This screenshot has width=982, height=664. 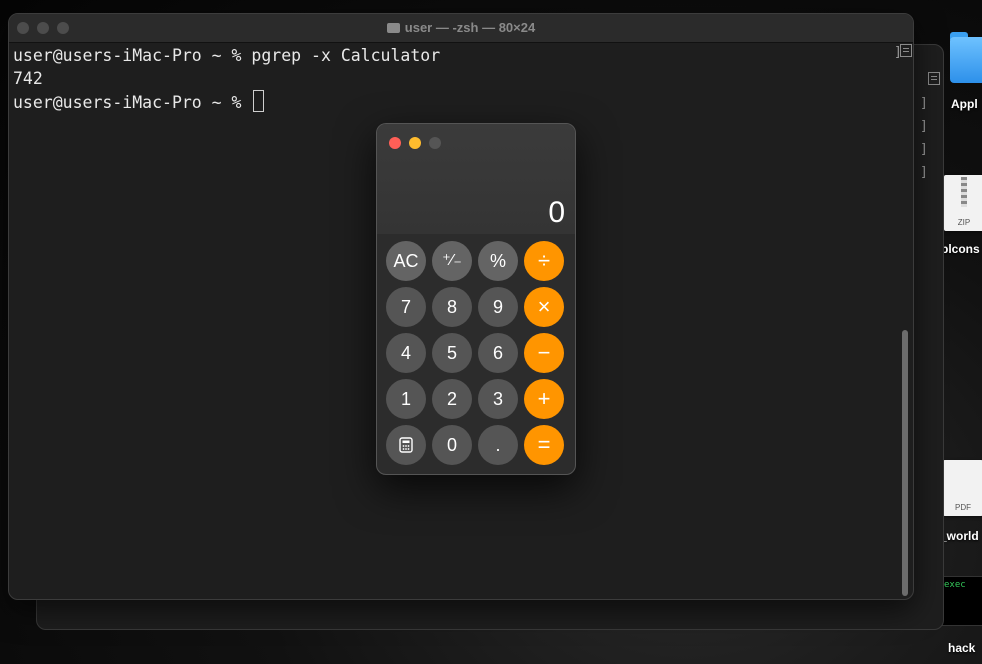 I want to click on calculator-display-area: 0, so click(x=476, y=179).